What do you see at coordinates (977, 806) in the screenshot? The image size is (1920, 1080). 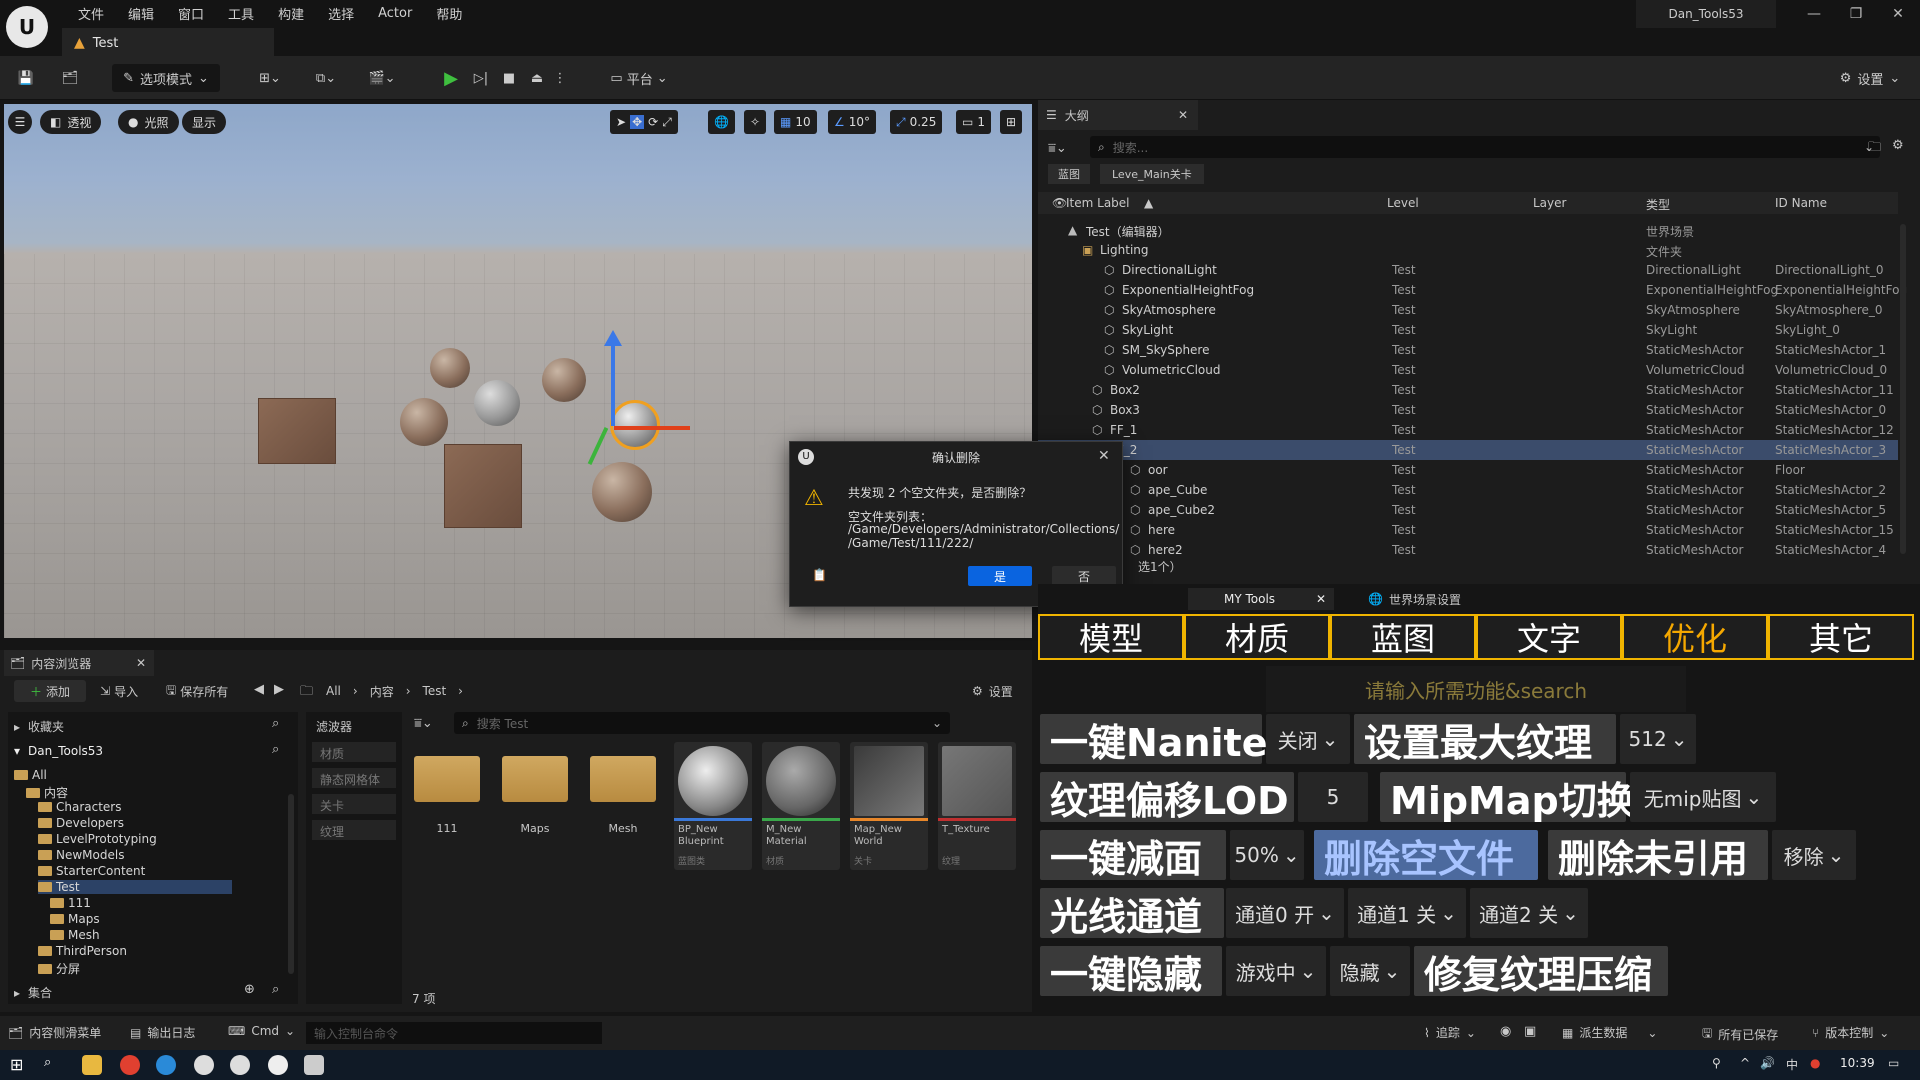 I see `asset-tile: T_Texture 纹理` at bounding box center [977, 806].